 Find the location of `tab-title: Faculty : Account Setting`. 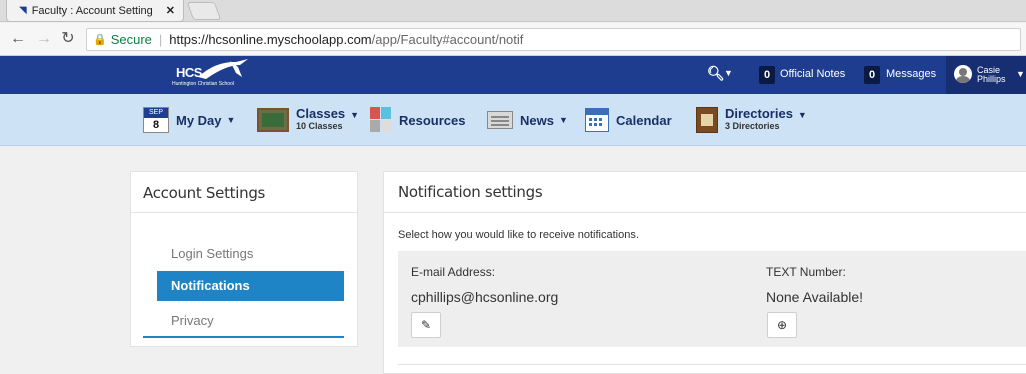

tab-title: Faculty : Account Setting is located at coordinates (92, 10).